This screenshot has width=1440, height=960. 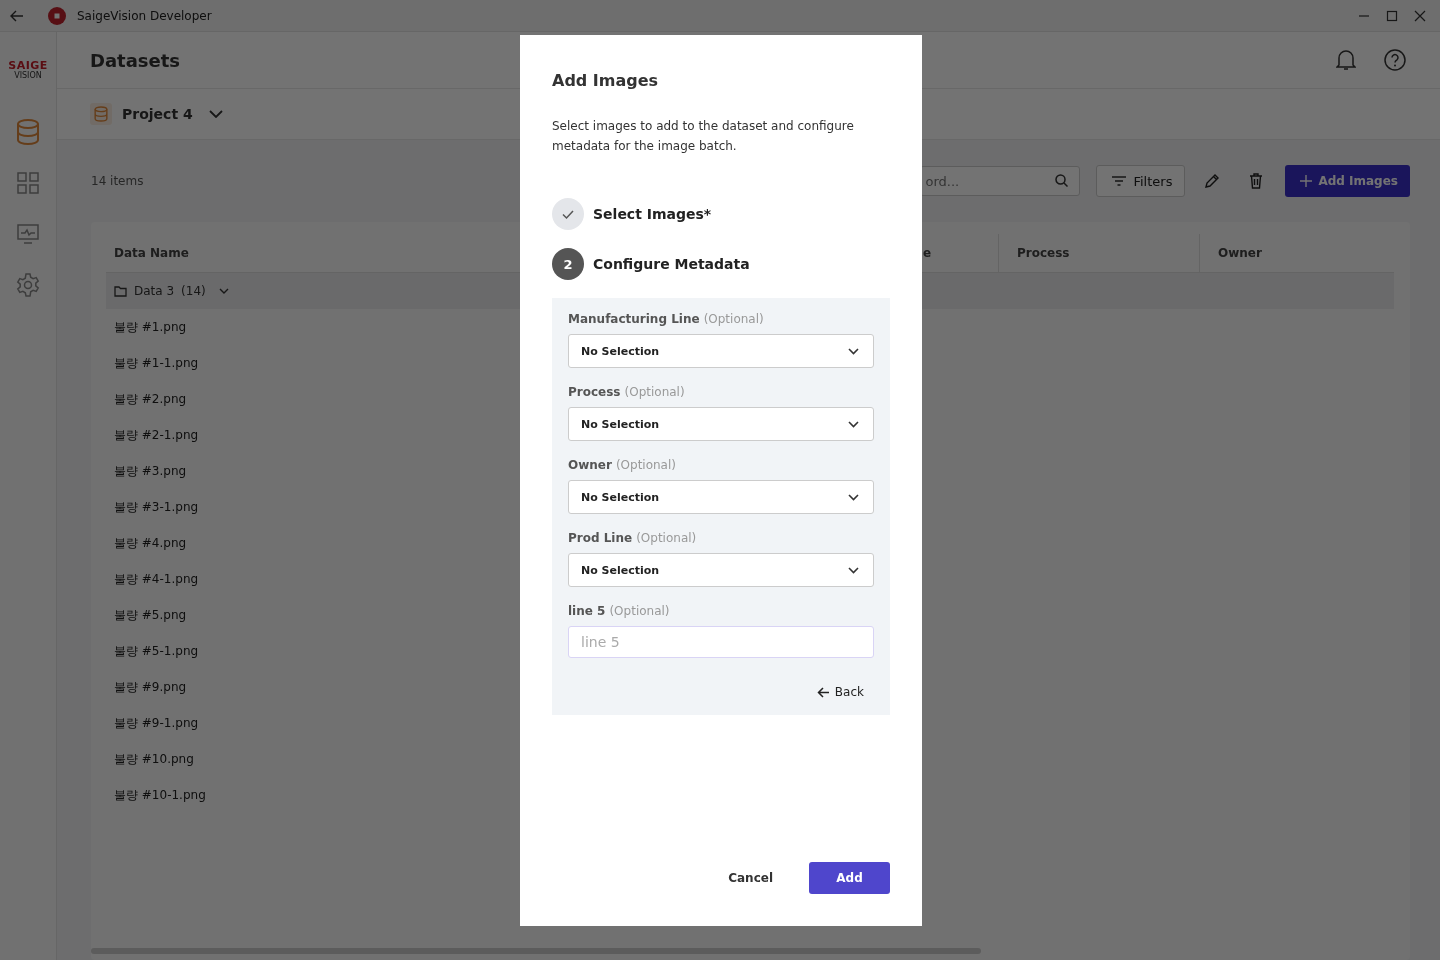 I want to click on file-name: 불량 #4-1.png, so click(x=156, y=579).